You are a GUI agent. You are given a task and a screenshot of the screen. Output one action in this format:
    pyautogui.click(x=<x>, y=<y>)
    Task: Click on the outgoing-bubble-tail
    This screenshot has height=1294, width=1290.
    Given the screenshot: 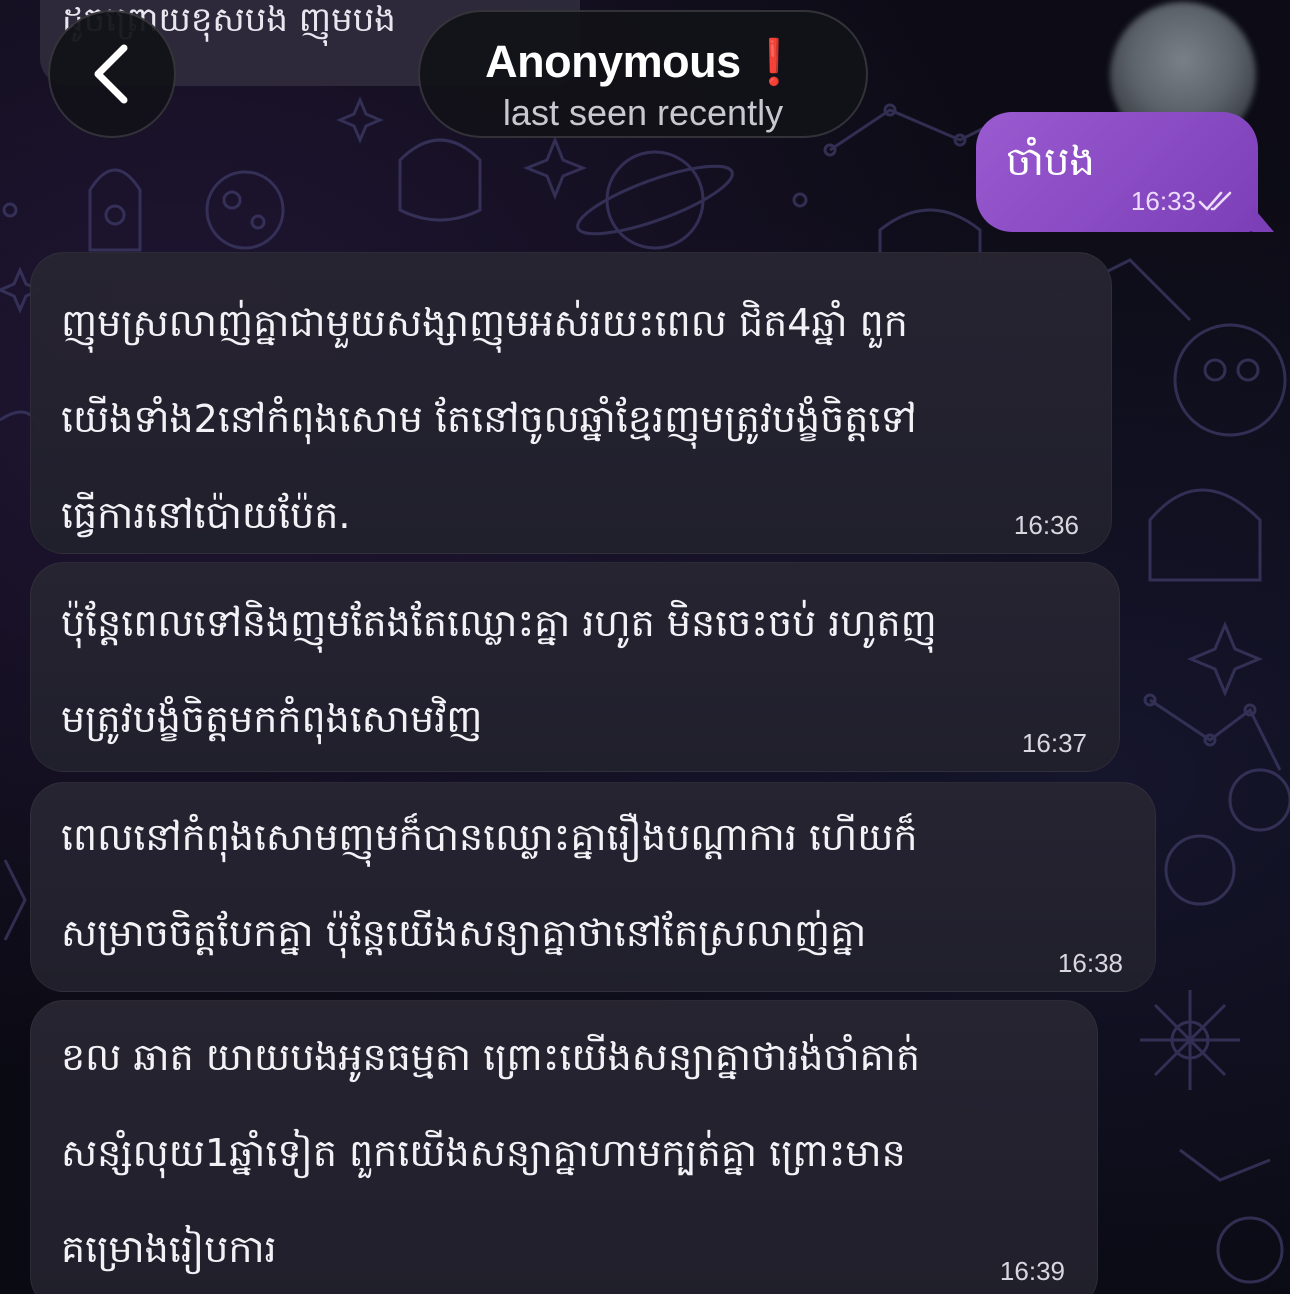 What is the action you would take?
    pyautogui.click(x=1263, y=219)
    